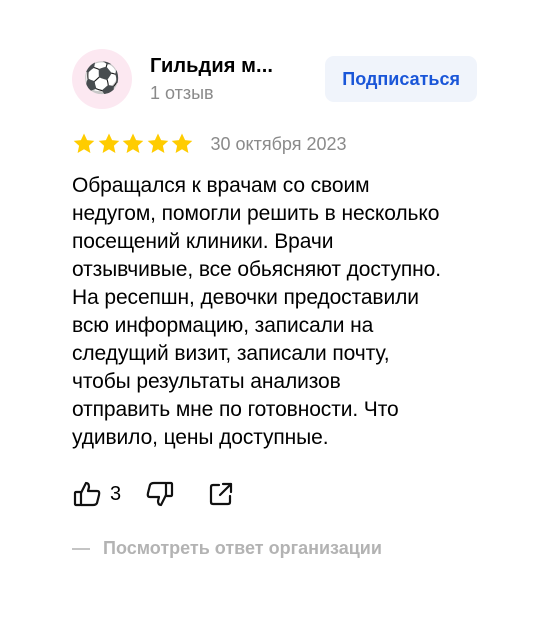 The width and height of the screenshot is (541, 643). Describe the element at coordinates (282, 79) in the screenshot. I see `review-header: ⚽ Гильдия м... 1 отзыв Подписаться` at that location.